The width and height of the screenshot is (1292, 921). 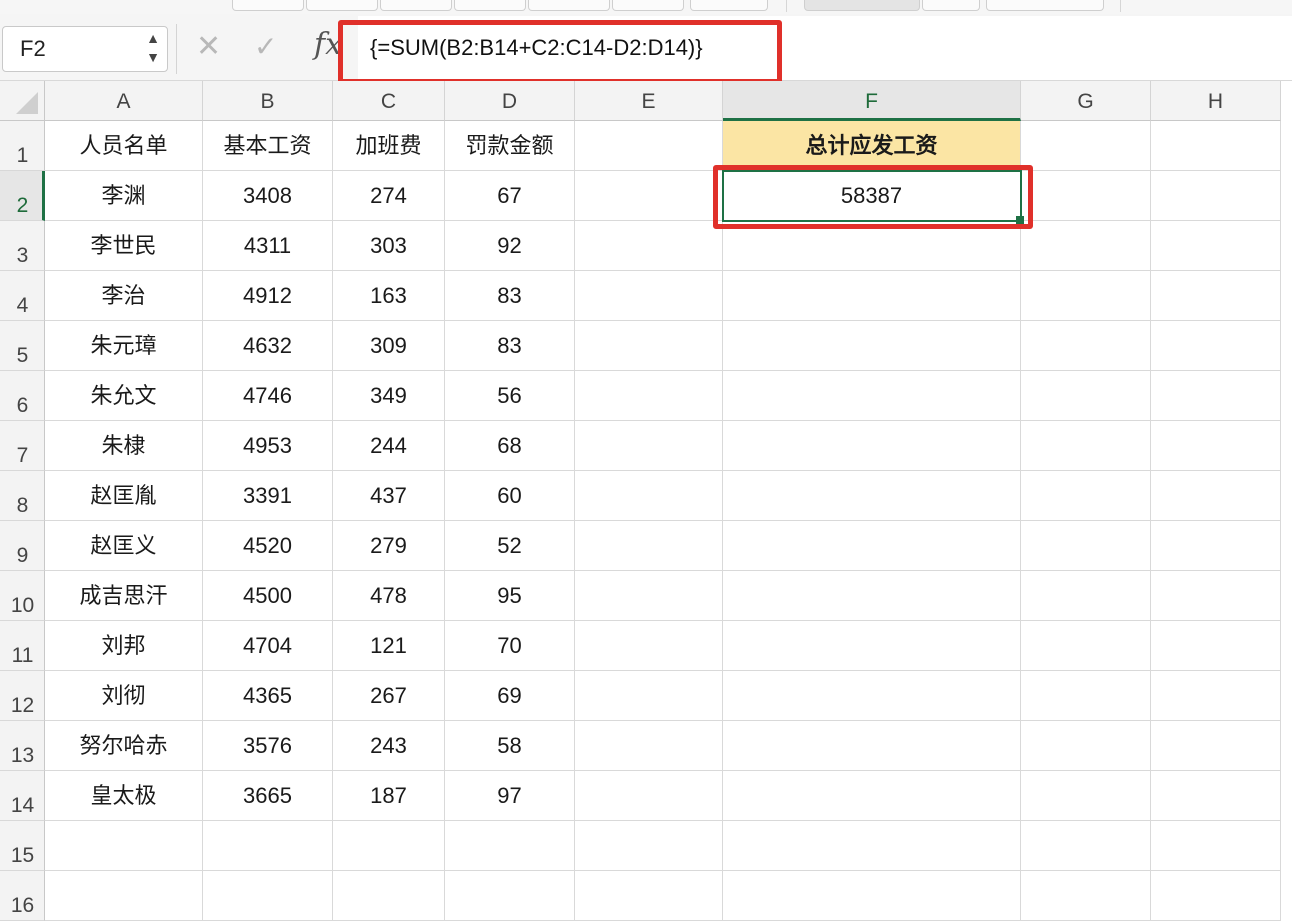 What do you see at coordinates (649, 296) in the screenshot?
I see `cell-e4` at bounding box center [649, 296].